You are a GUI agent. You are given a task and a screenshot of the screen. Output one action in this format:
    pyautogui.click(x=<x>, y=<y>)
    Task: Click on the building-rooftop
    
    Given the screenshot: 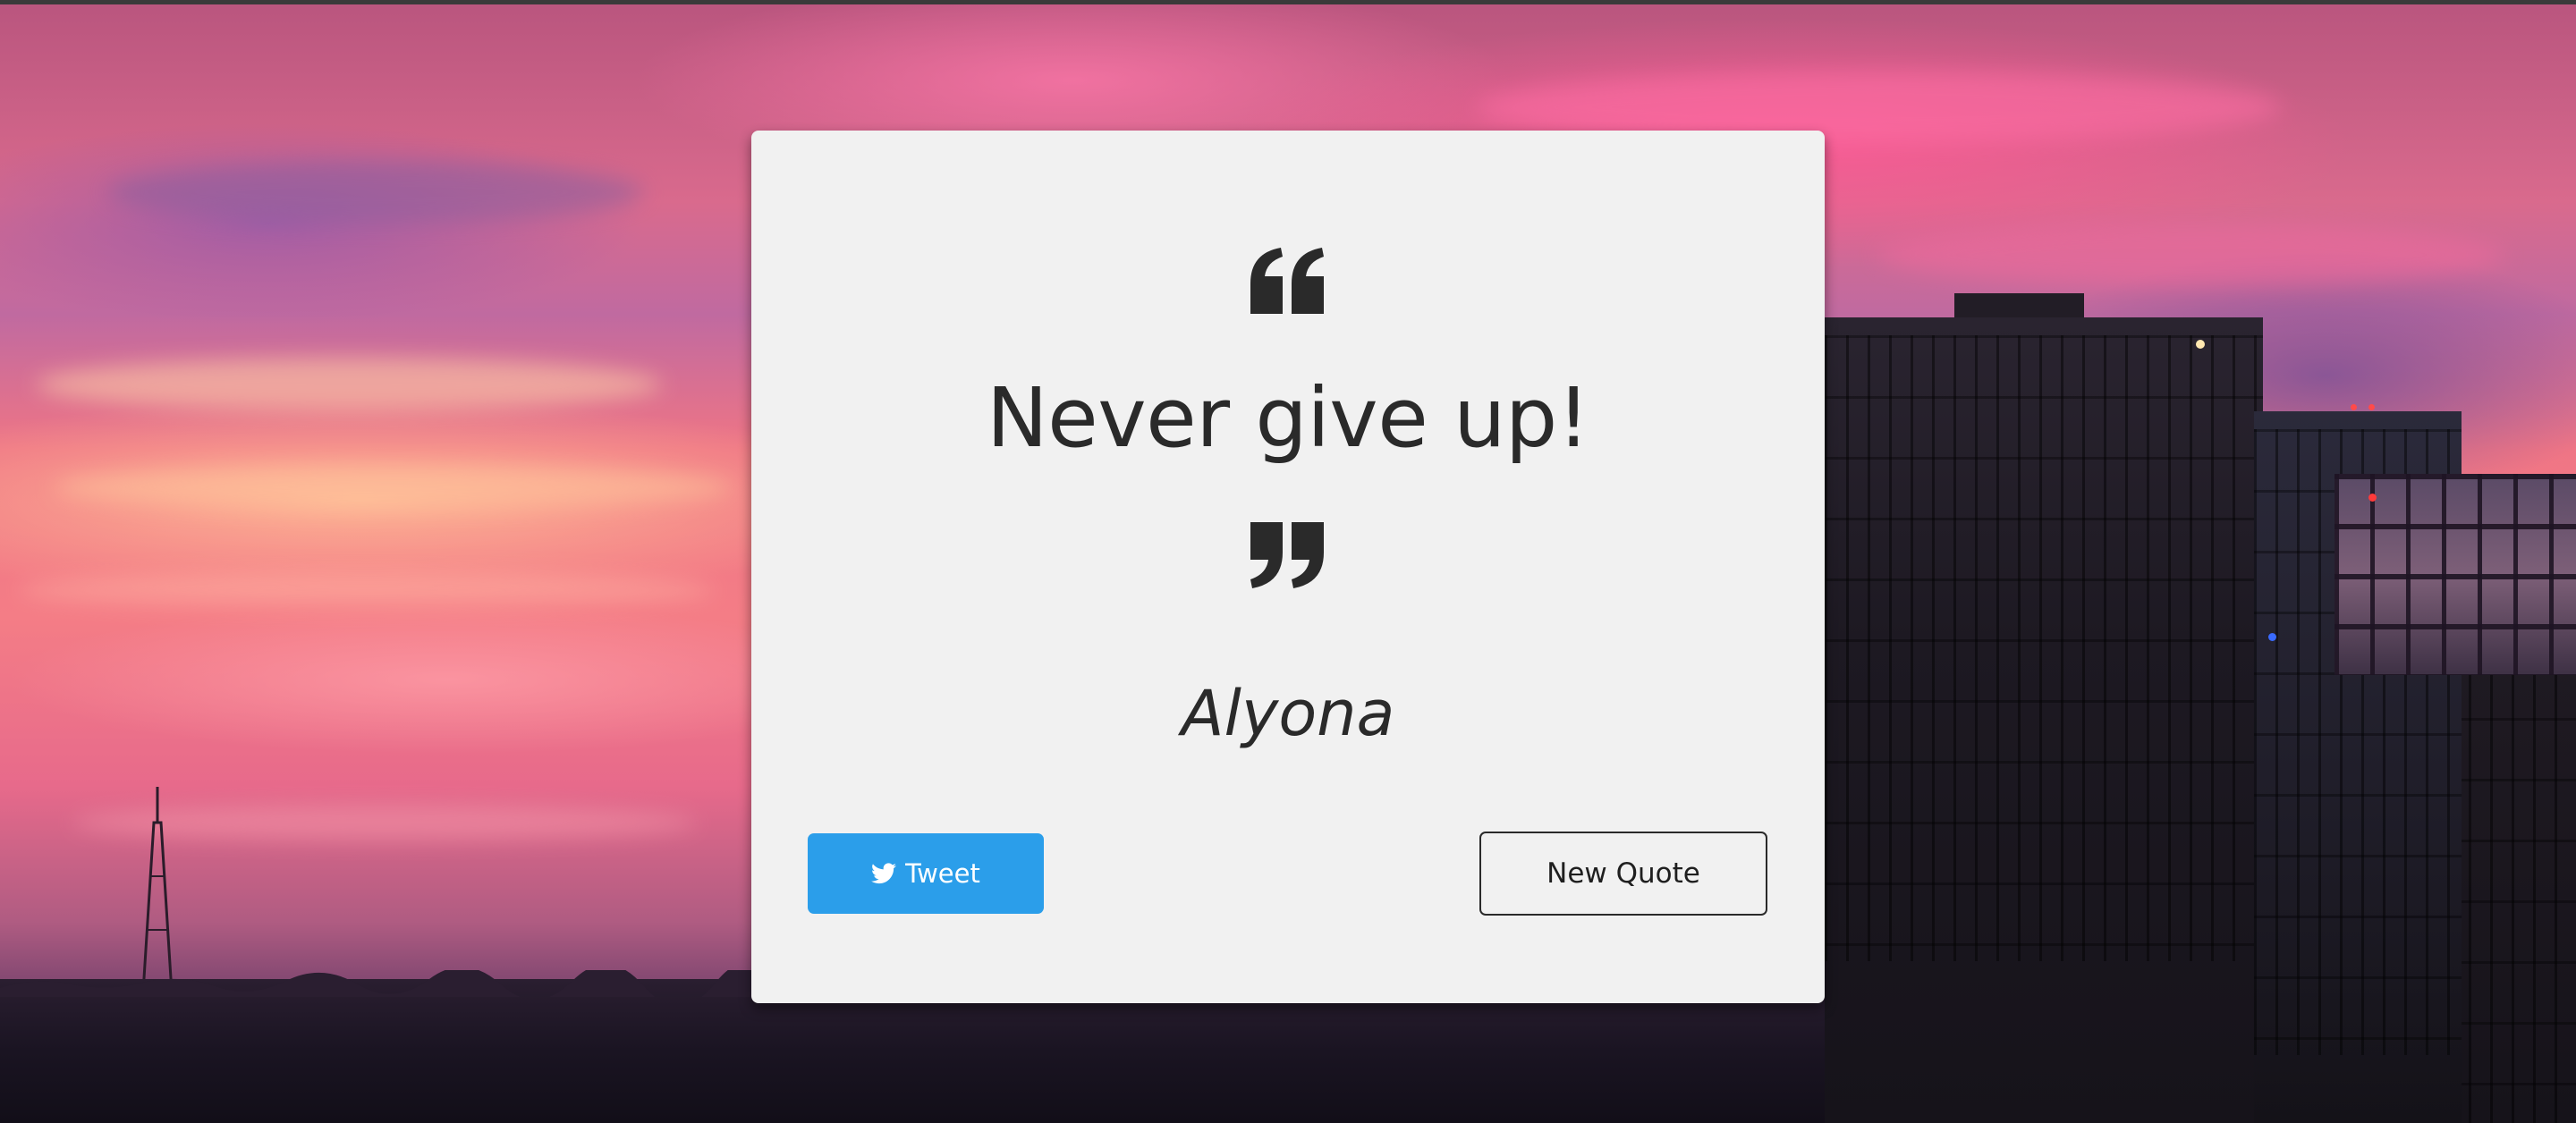 What is the action you would take?
    pyautogui.click(x=2019, y=306)
    